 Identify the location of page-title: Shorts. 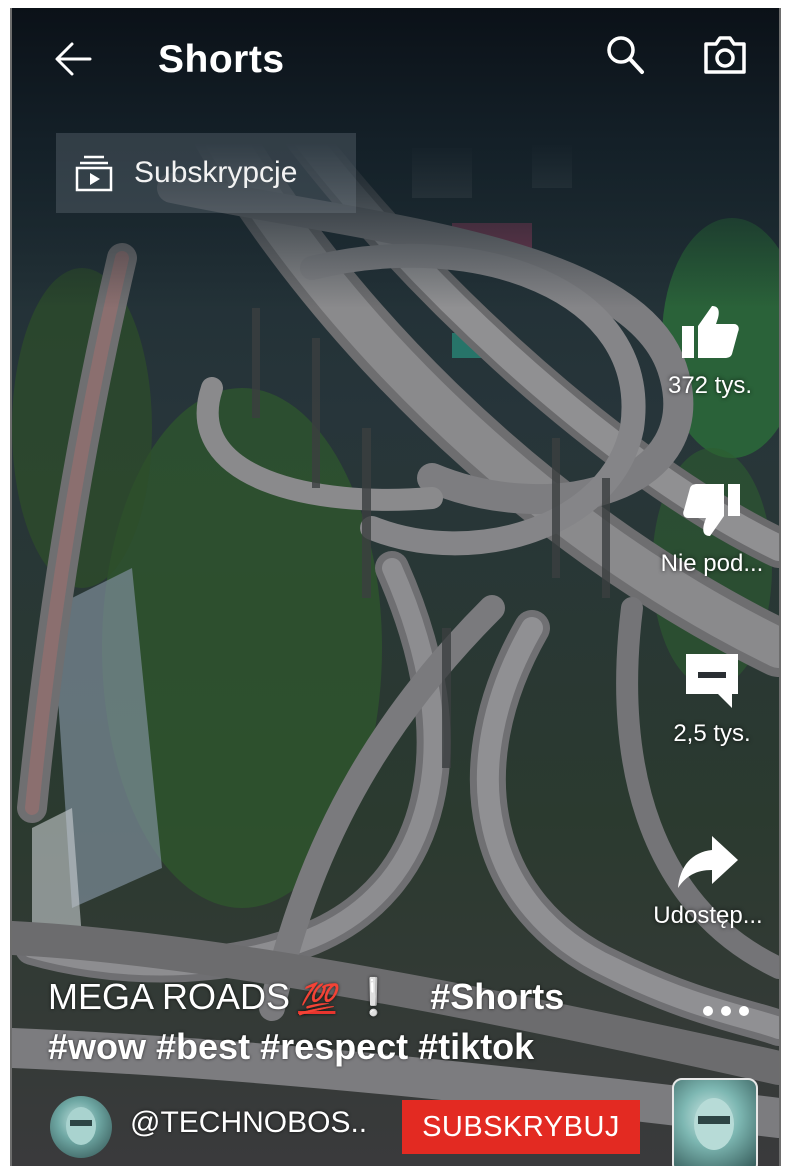
(221, 59).